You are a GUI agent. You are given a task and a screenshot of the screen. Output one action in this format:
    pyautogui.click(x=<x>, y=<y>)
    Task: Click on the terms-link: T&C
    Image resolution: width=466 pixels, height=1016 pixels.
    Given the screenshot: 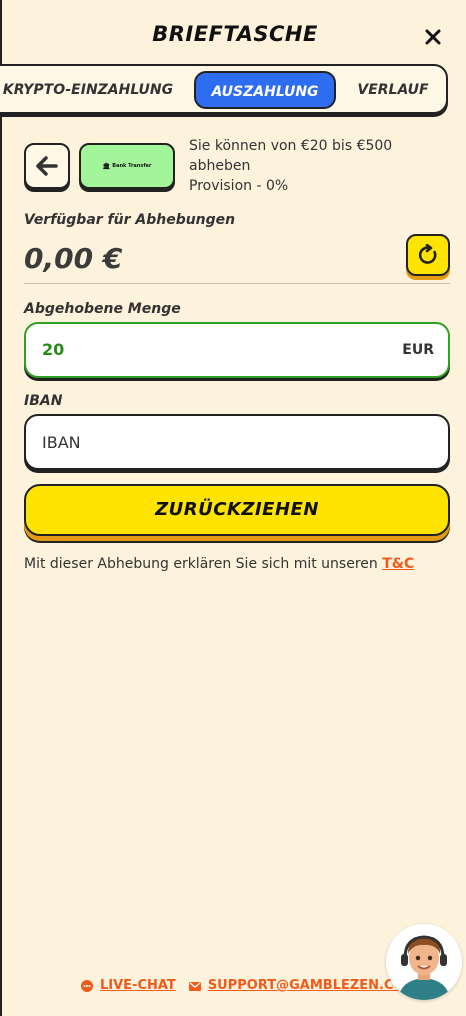 What is the action you would take?
    pyautogui.click(x=398, y=564)
    